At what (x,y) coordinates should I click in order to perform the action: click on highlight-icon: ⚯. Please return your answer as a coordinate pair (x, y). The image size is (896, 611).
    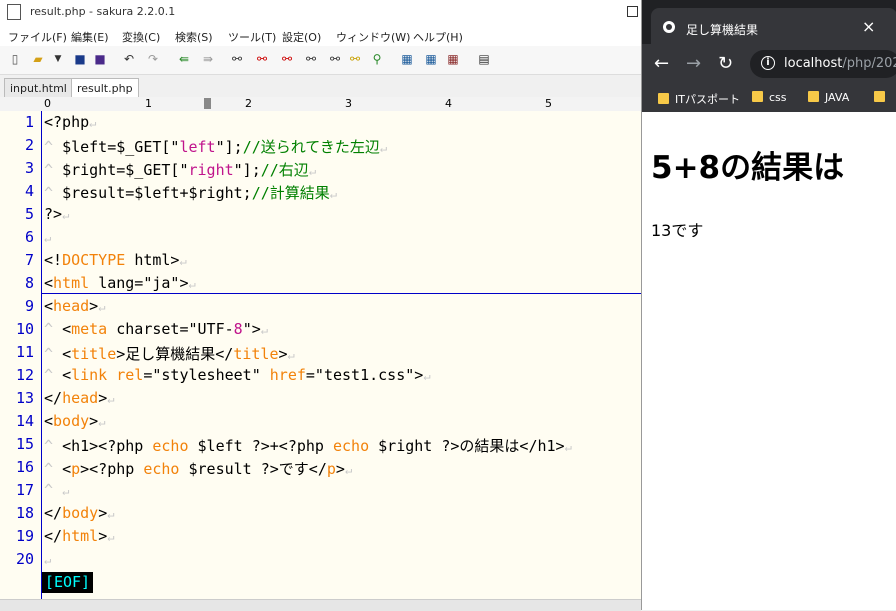
    Looking at the image, I should click on (355, 59).